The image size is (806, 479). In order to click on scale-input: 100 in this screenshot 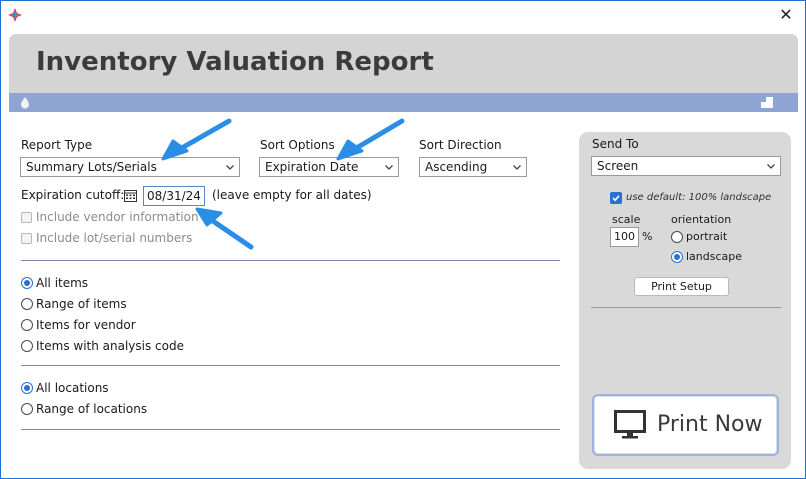, I will do `click(624, 237)`.